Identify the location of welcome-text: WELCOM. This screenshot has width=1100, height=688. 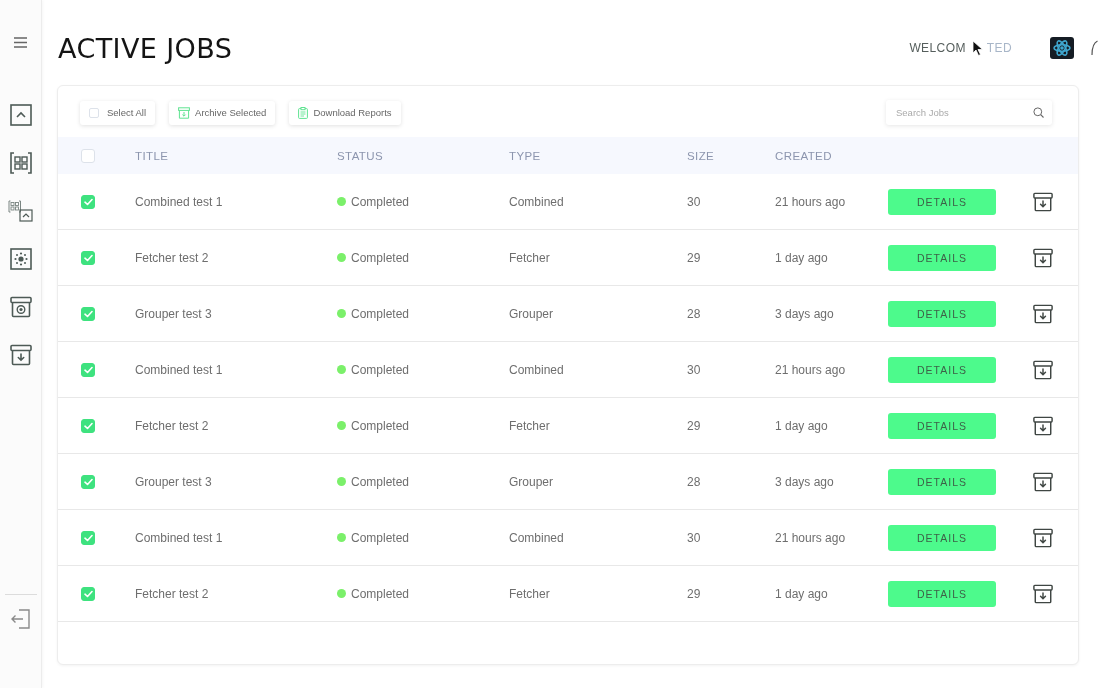
(937, 48).